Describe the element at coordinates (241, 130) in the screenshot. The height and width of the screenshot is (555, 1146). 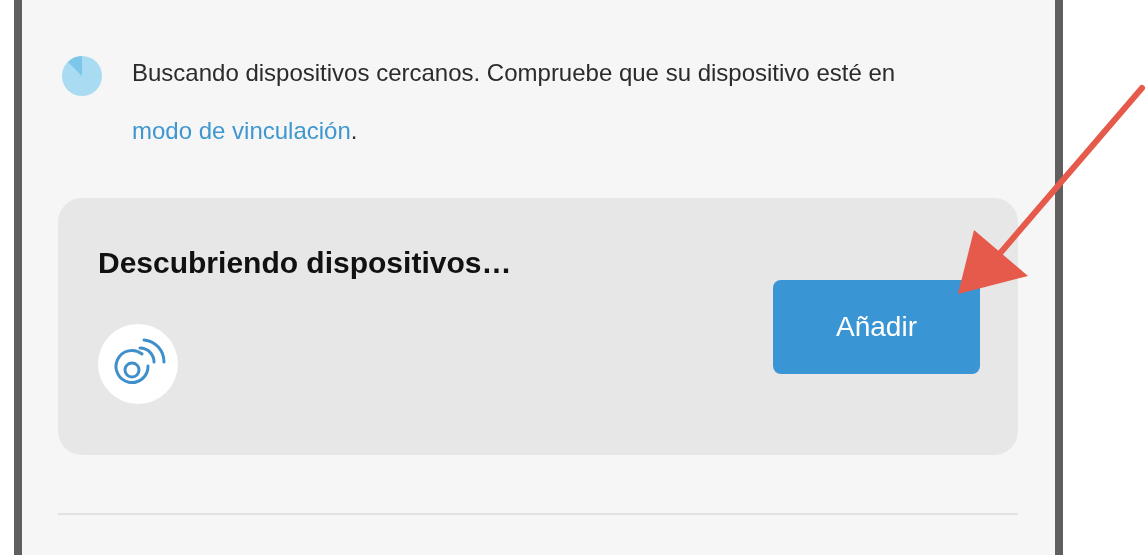
I see `pairing-mode-link: modo de vinculación` at that location.